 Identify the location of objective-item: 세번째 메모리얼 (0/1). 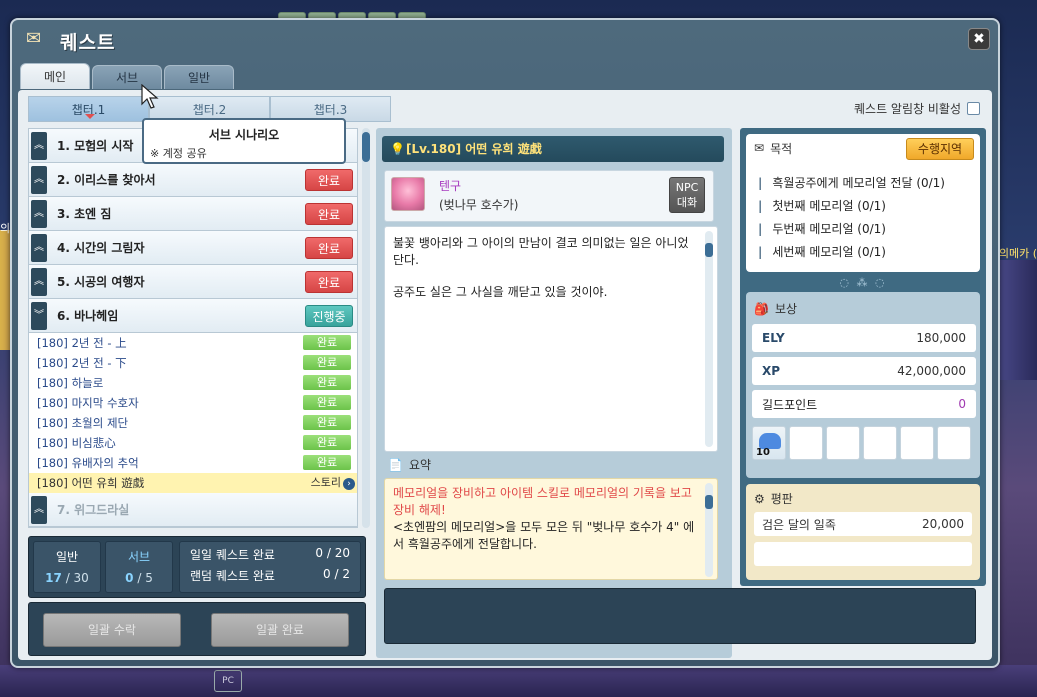
(863, 254).